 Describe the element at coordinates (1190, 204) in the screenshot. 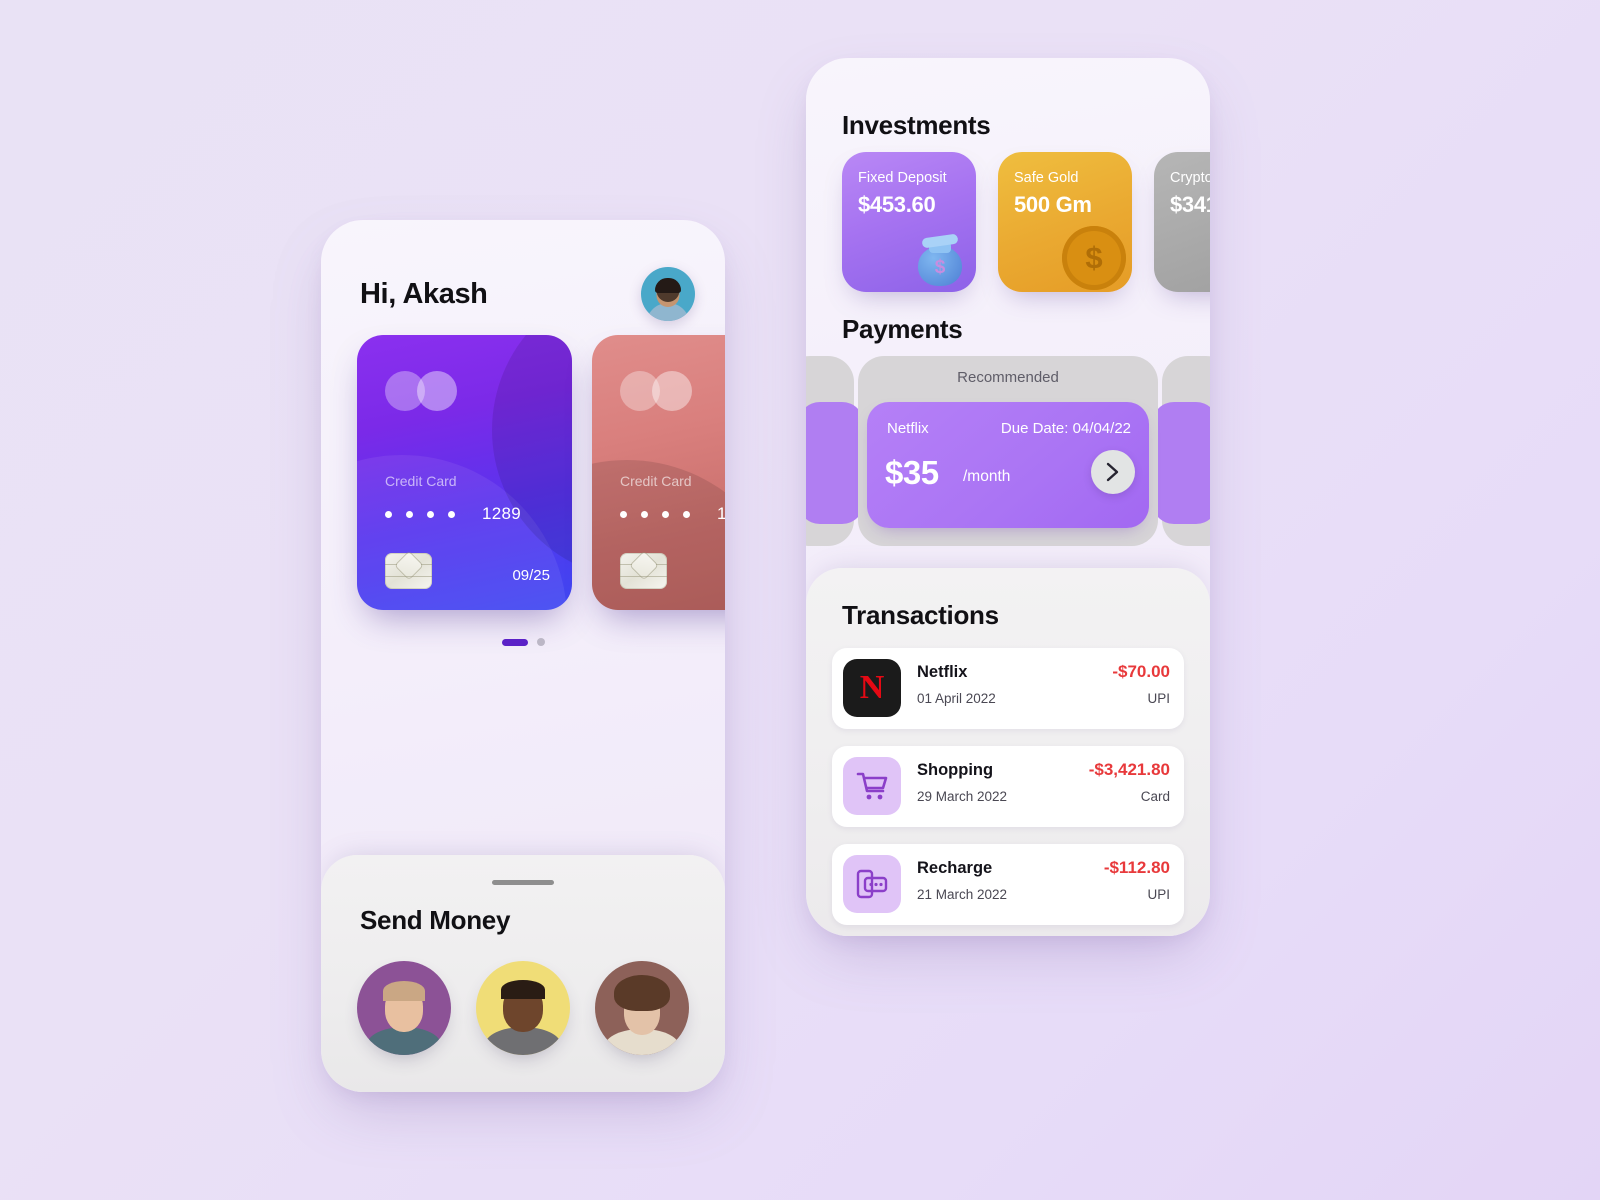

I see `investment-value: $341` at that location.